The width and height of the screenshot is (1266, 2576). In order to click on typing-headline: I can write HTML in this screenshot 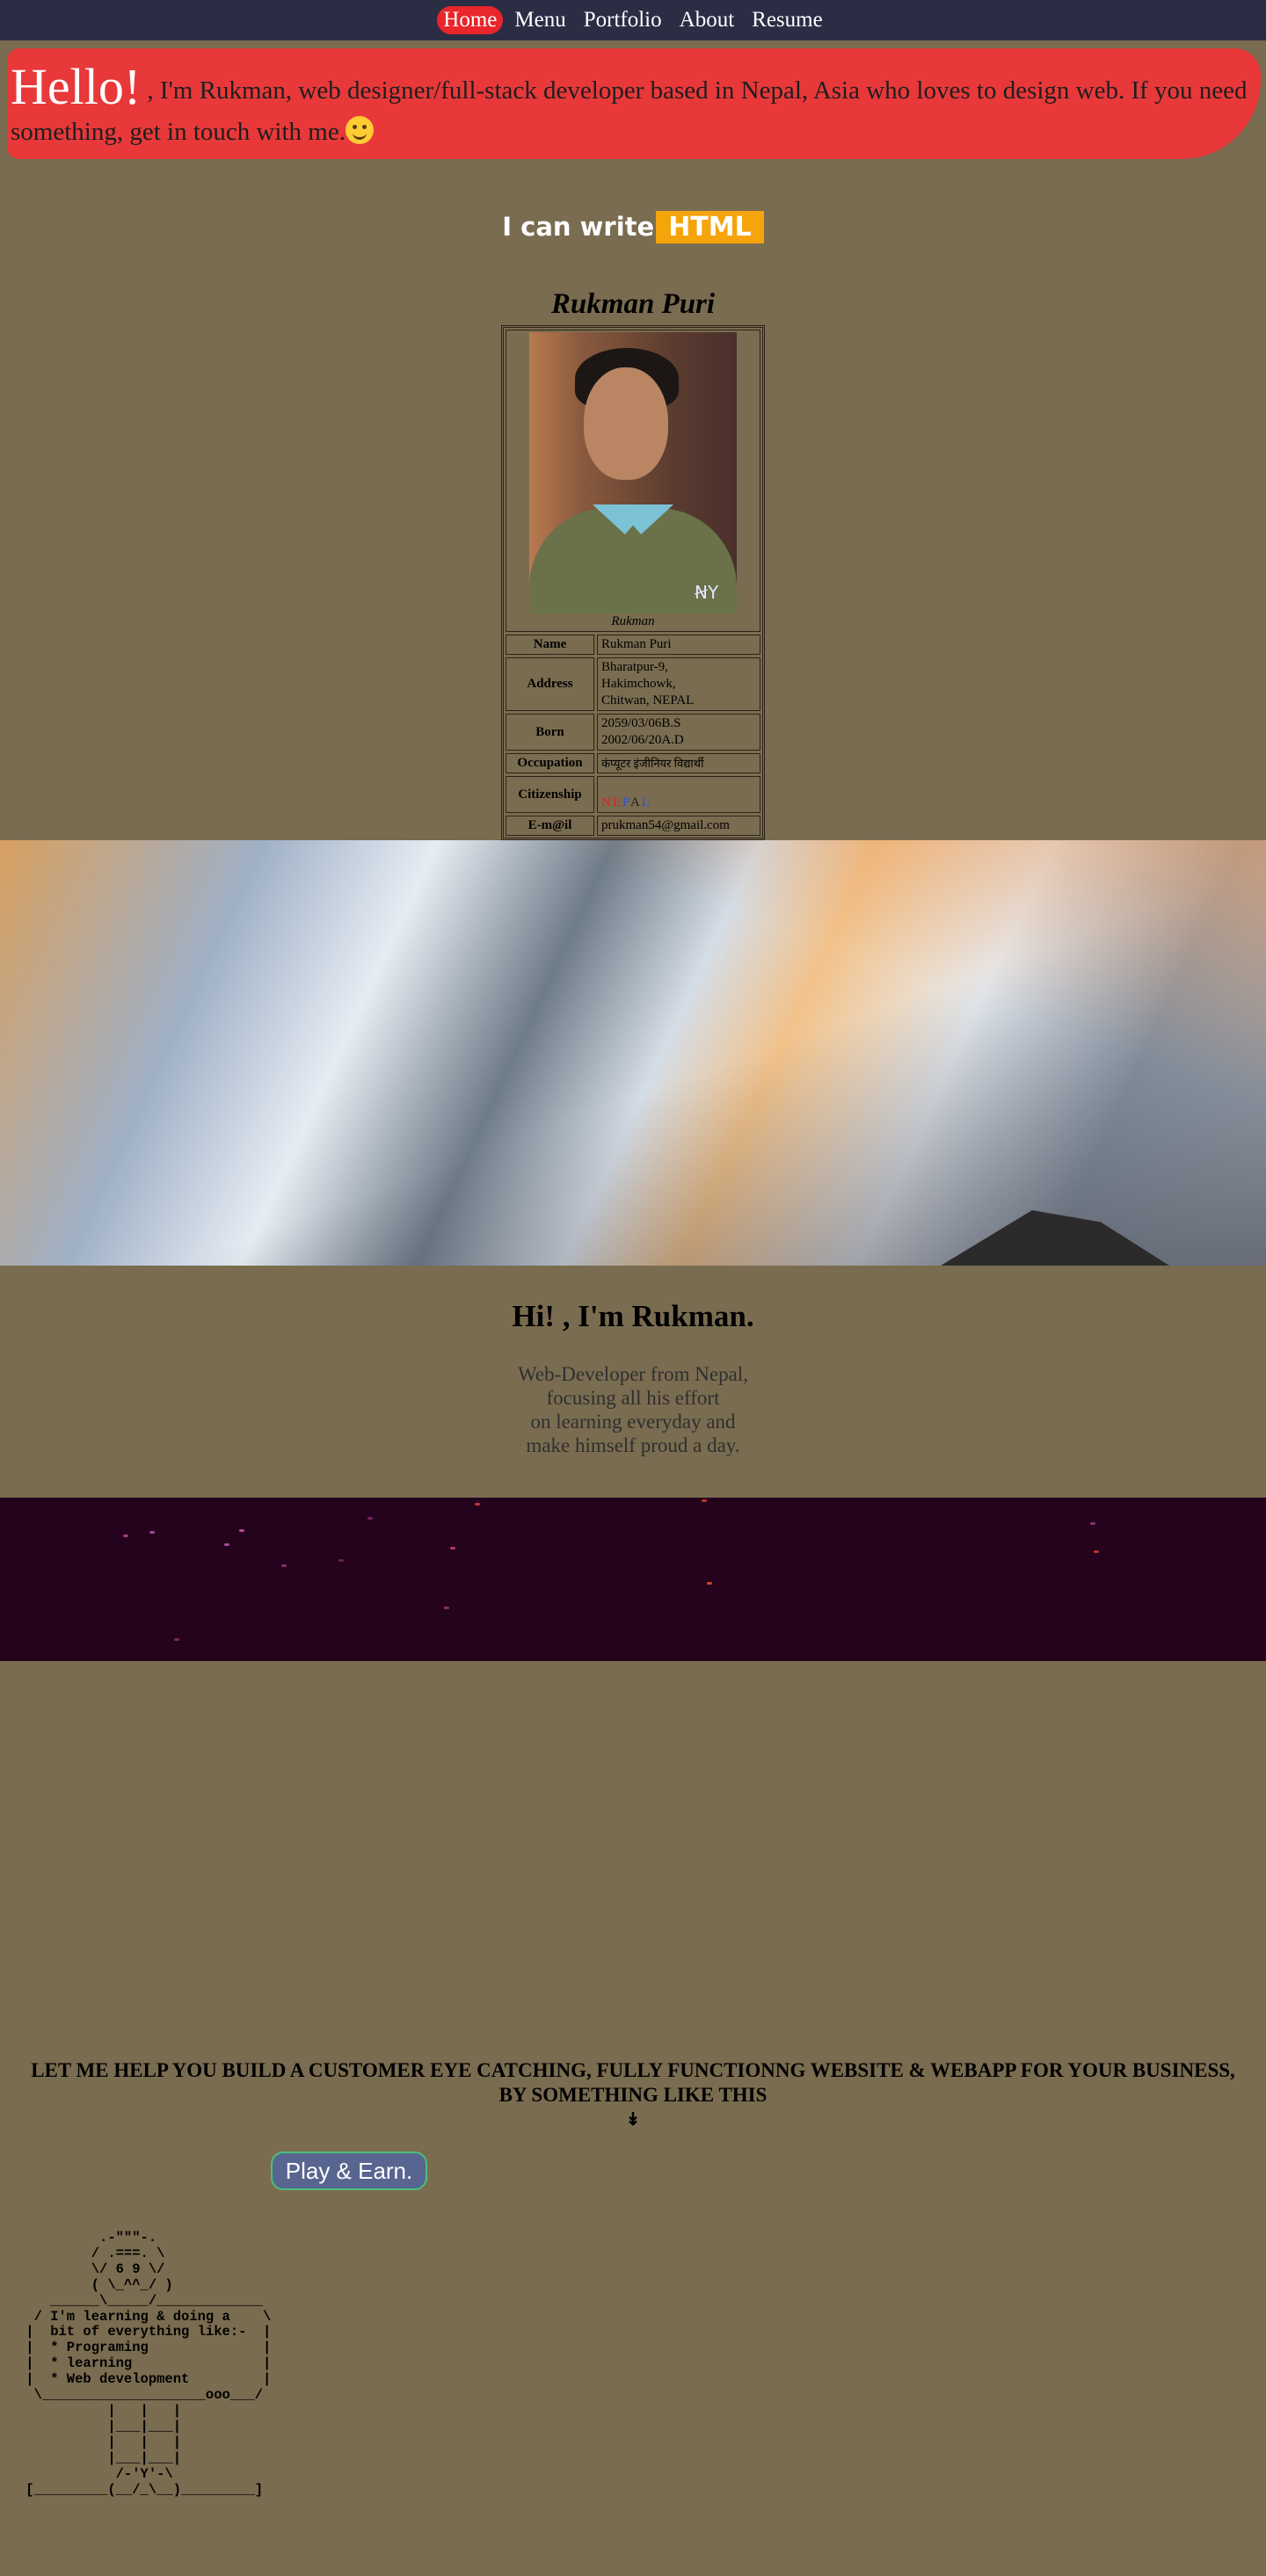, I will do `click(633, 227)`.